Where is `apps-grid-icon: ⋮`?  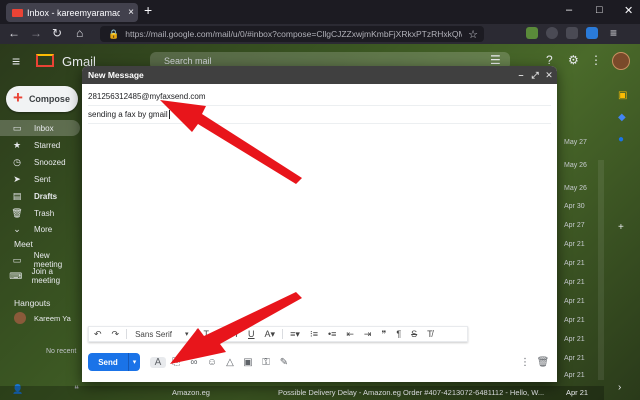 apps-grid-icon: ⋮ is located at coordinates (596, 60).